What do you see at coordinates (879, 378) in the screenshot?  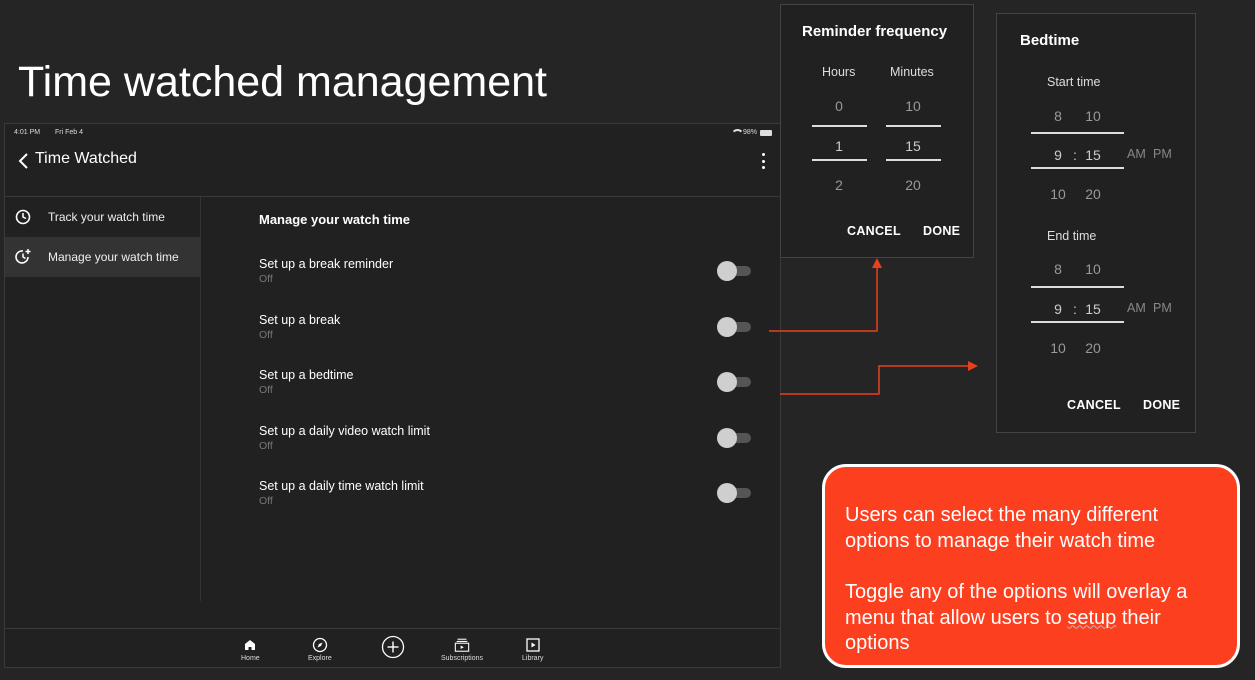 I see `arrow-bedtime-to-dialog` at bounding box center [879, 378].